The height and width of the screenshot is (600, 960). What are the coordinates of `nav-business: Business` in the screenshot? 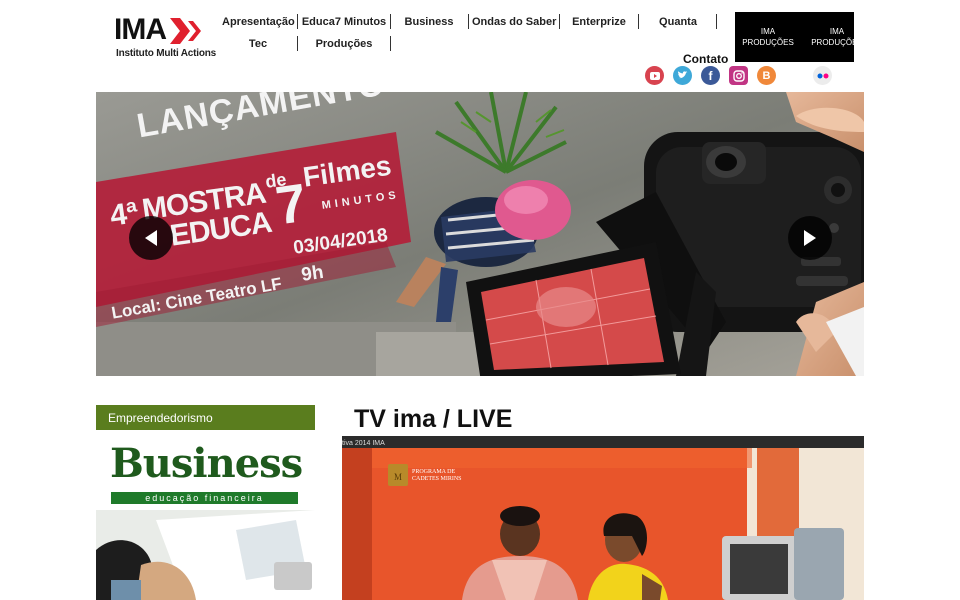 It's located at (429, 22).